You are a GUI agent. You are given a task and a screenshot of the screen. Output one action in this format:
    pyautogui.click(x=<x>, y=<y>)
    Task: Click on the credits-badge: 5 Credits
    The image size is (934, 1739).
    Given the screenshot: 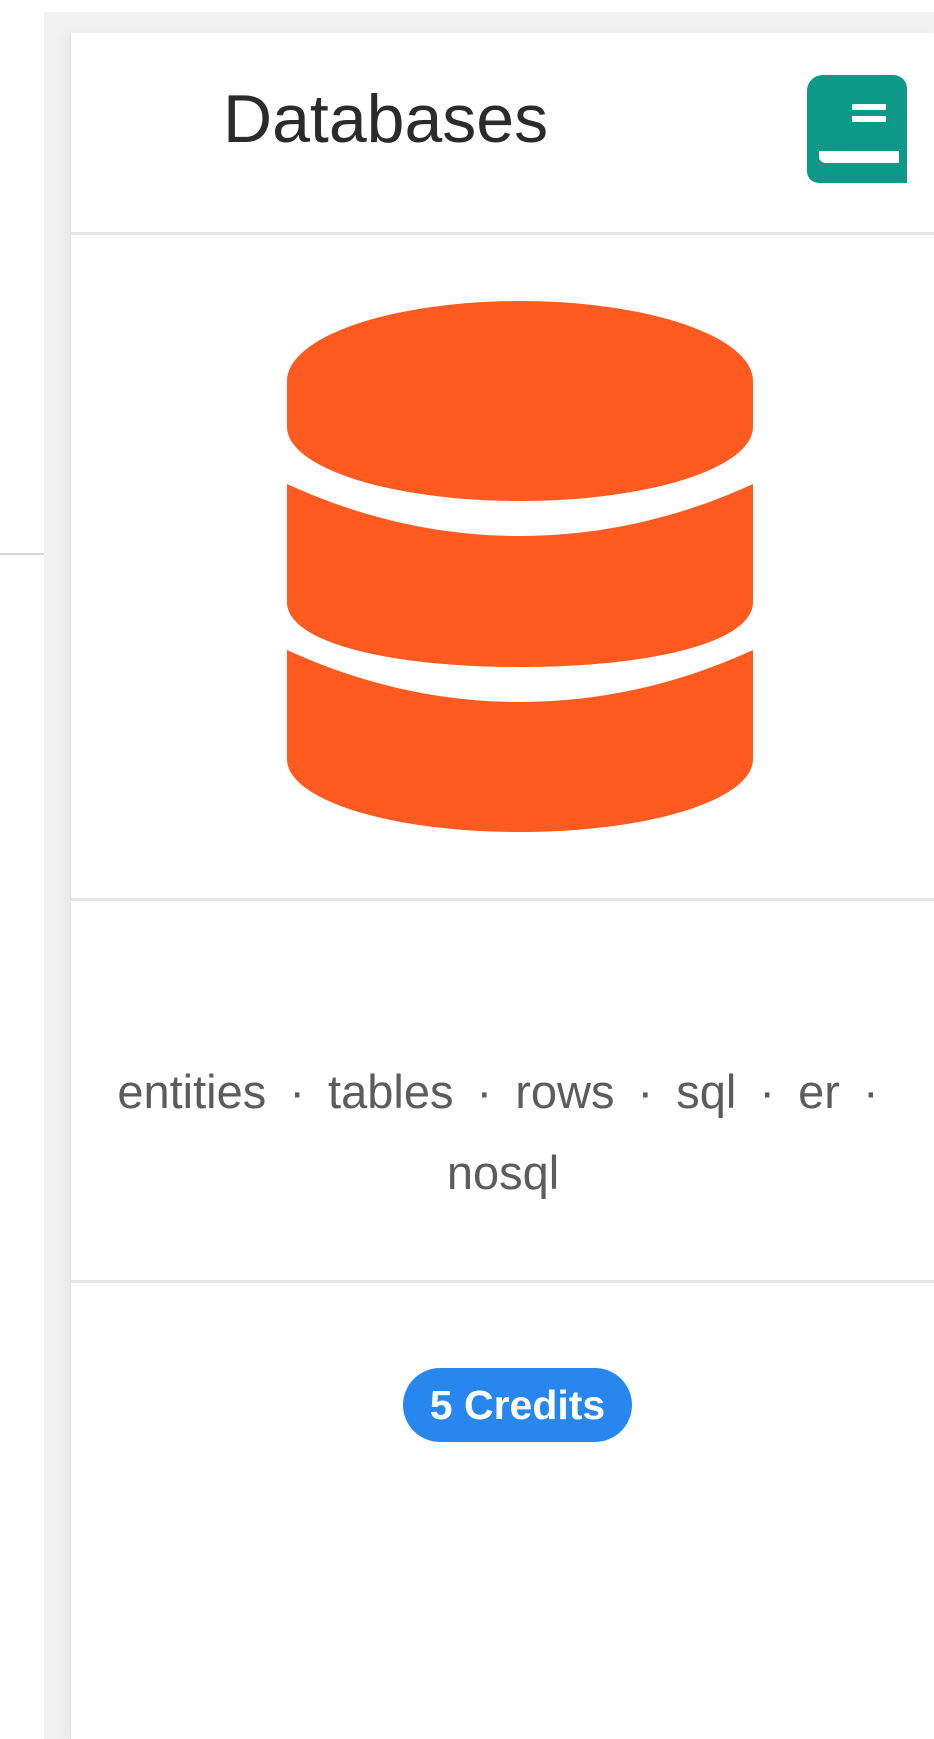 What is the action you would take?
    pyautogui.click(x=517, y=1405)
    